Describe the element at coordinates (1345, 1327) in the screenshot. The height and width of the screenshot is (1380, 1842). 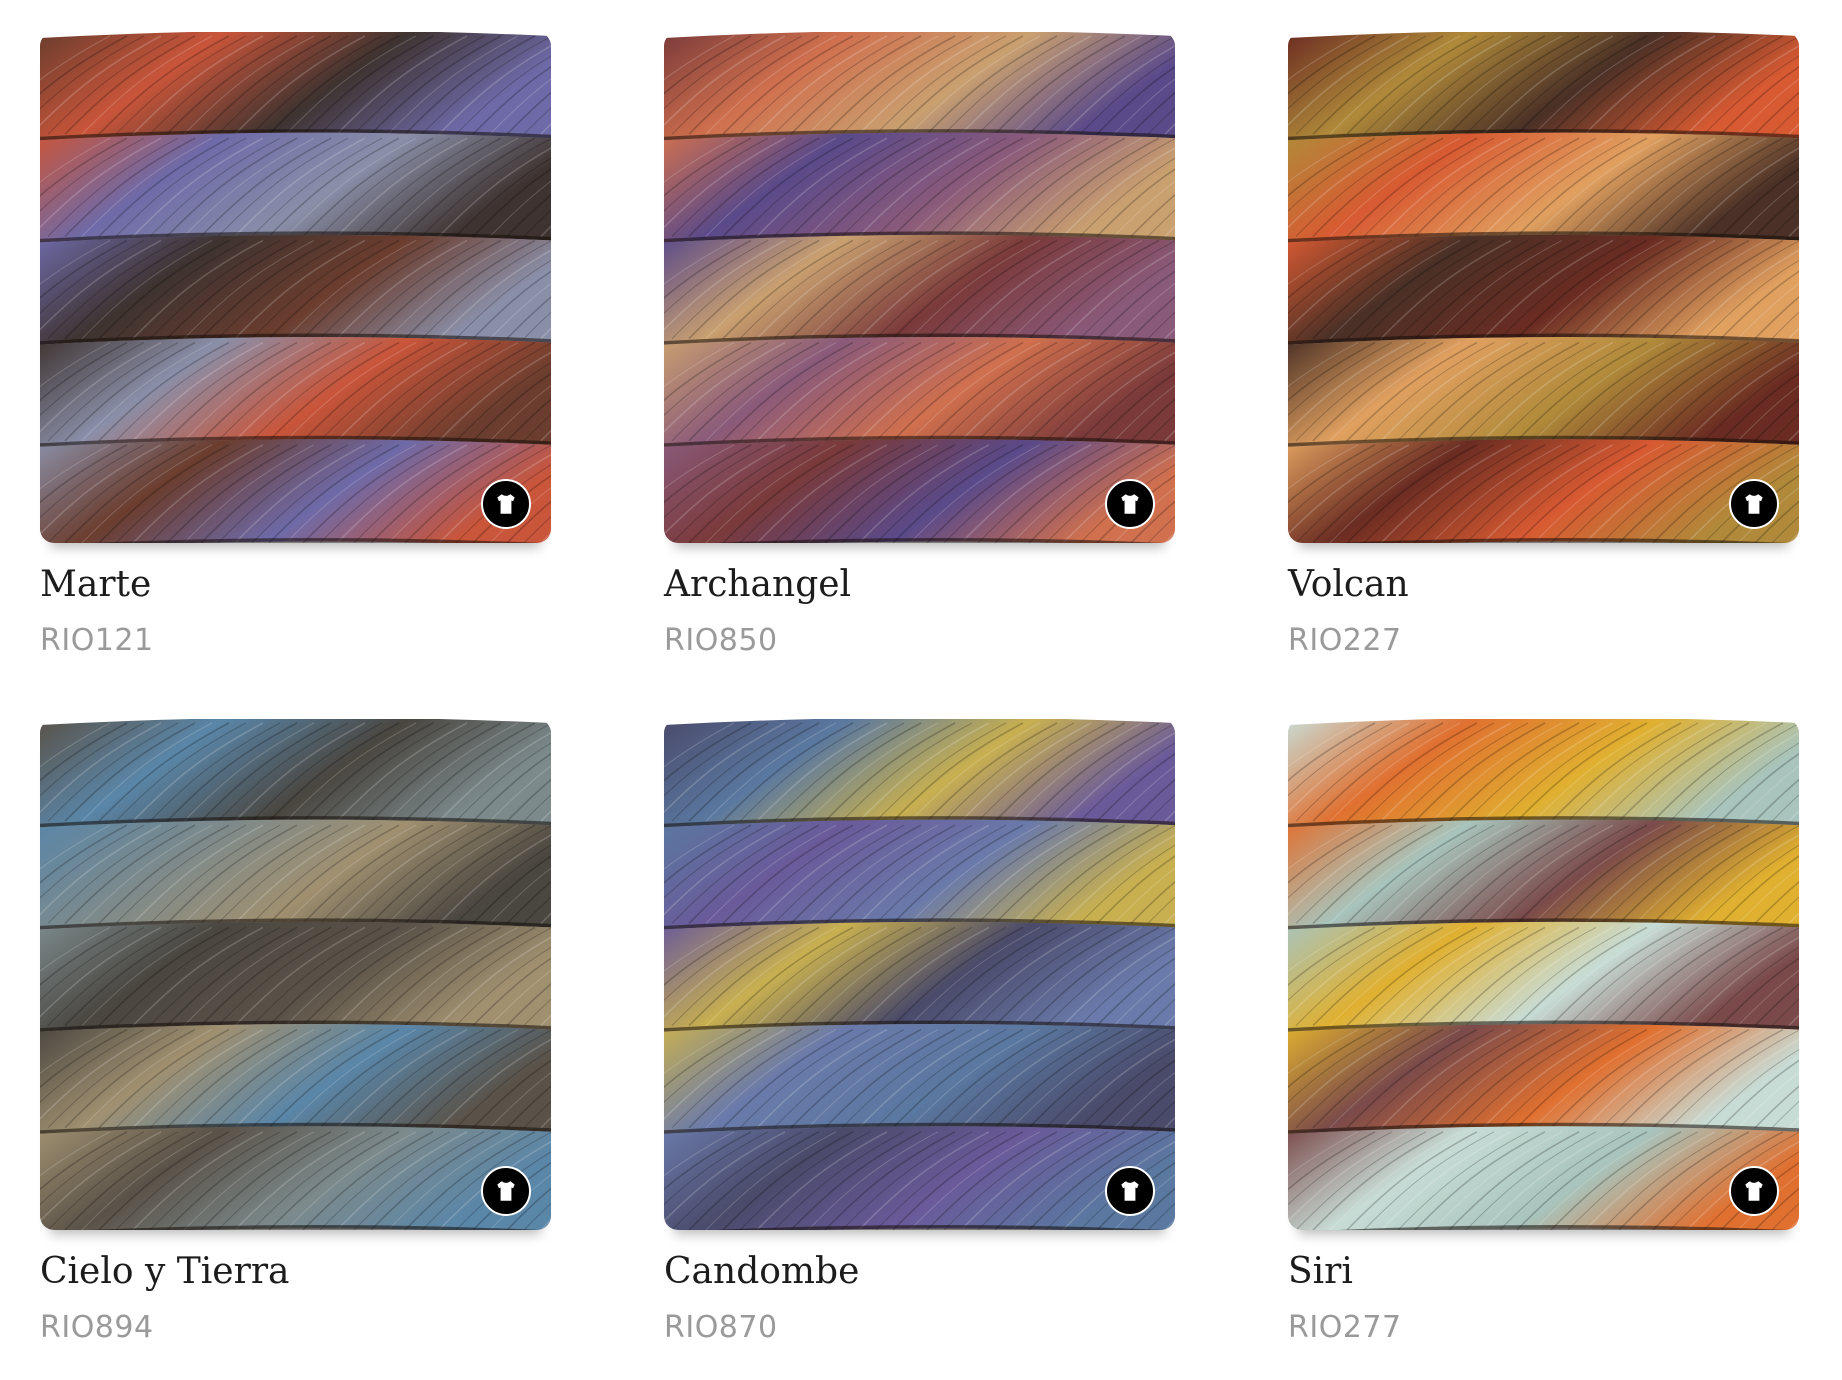
I see `product-code: RIO277` at that location.